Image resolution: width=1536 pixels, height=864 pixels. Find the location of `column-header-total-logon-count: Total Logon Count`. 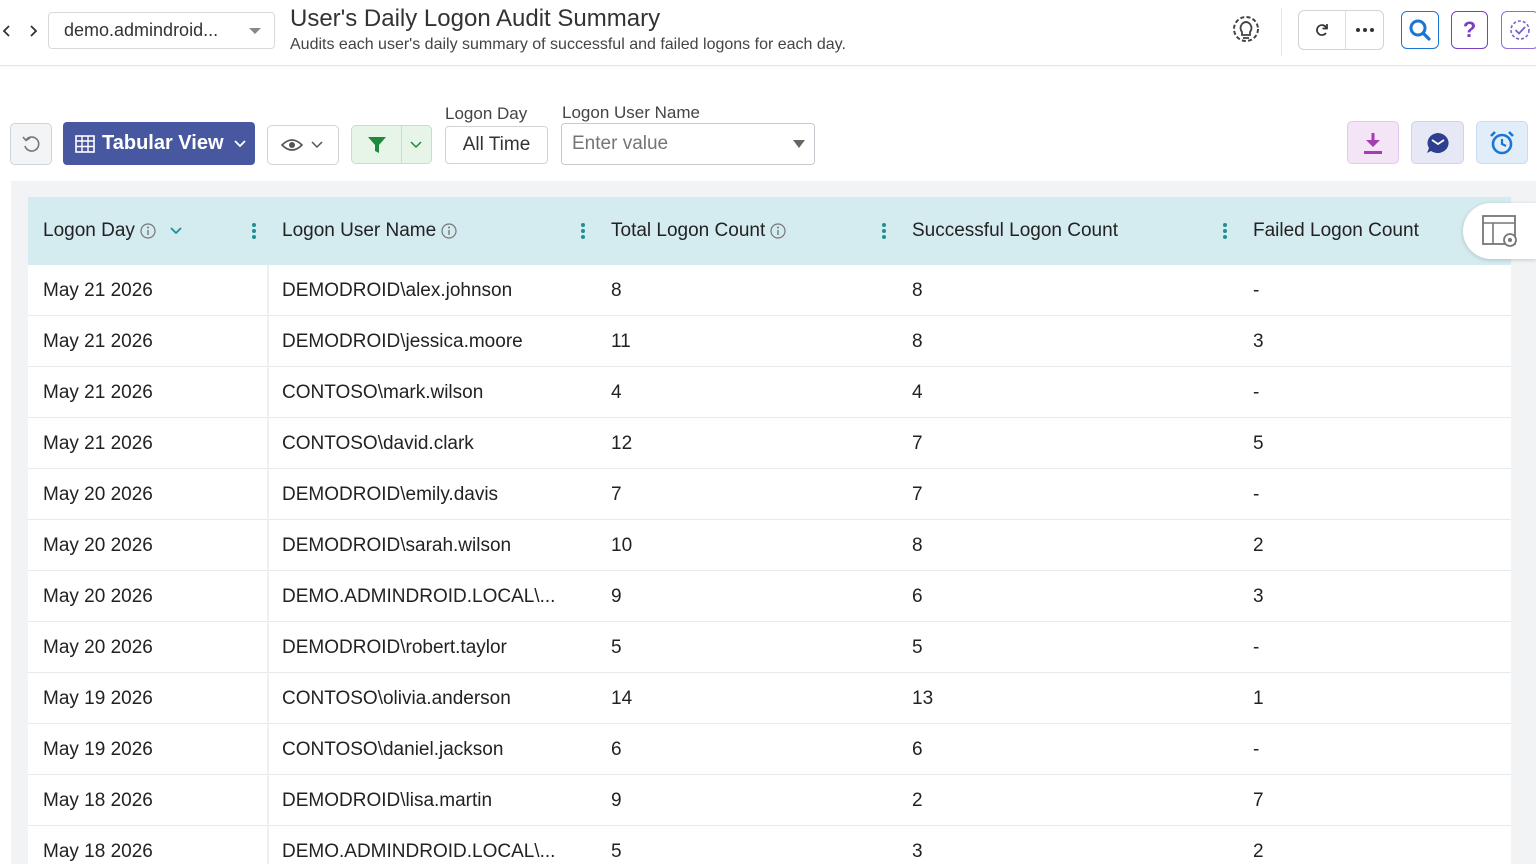

column-header-total-logon-count: Total Logon Count is located at coordinates (698, 231).